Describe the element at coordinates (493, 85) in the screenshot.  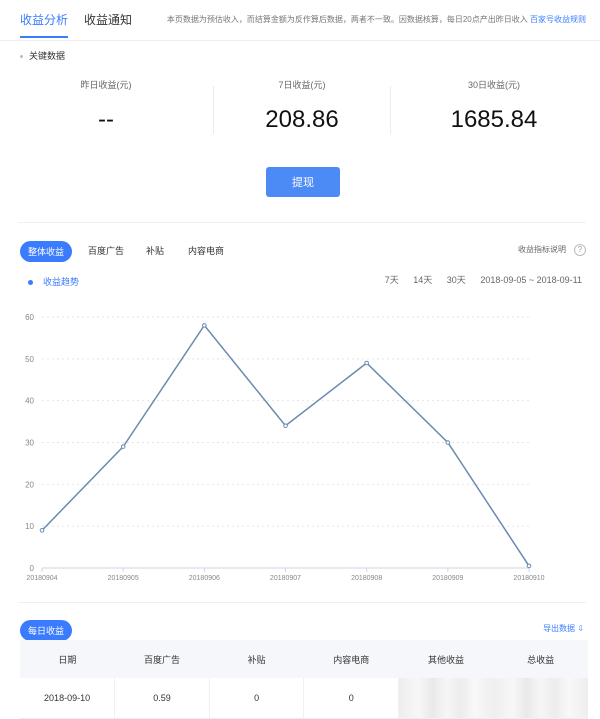
I see `kpi-label: 30日收益(元)` at that location.